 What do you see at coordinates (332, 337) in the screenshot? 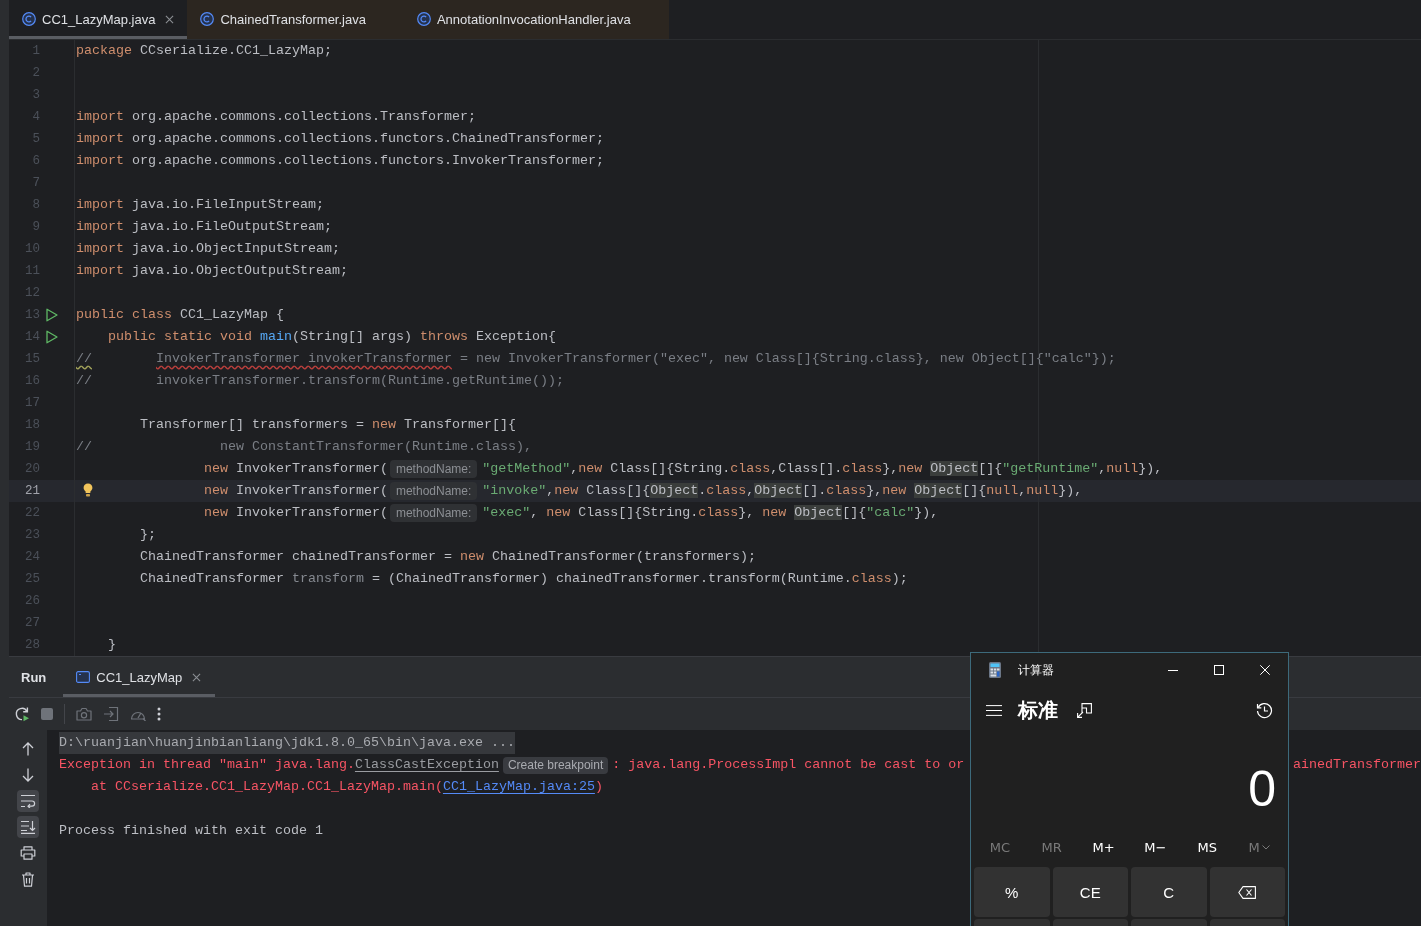
I see `code-text: public static void main(String[] args) throws Exception{` at bounding box center [332, 337].